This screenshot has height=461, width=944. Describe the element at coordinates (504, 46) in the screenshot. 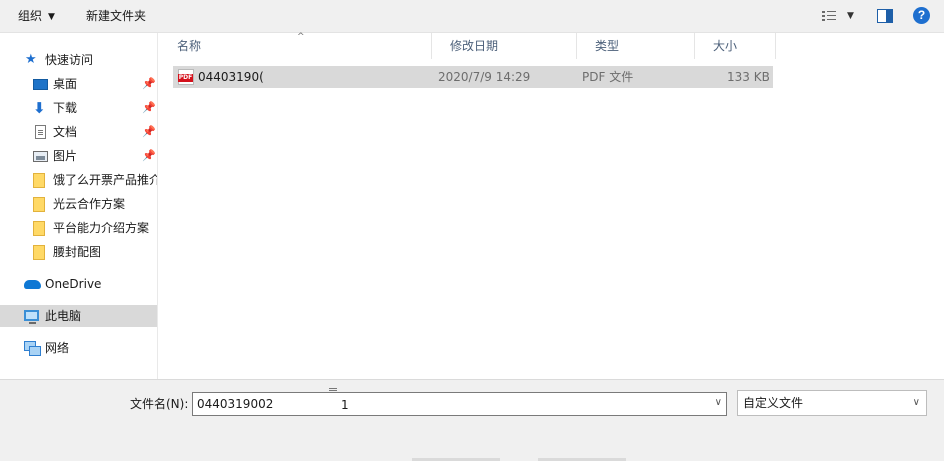

I see `column-header-modified: 修改日期` at that location.